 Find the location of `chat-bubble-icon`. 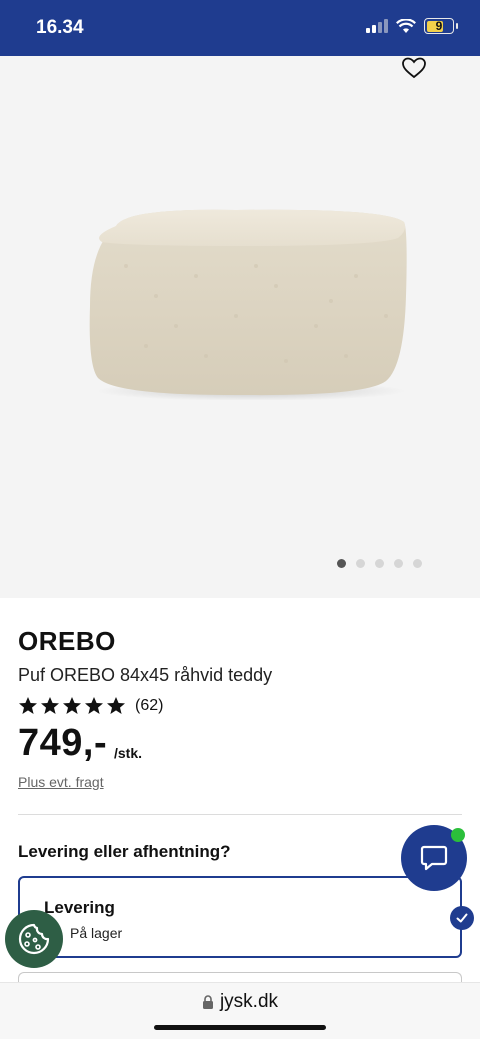

chat-bubble-icon is located at coordinates (434, 858).